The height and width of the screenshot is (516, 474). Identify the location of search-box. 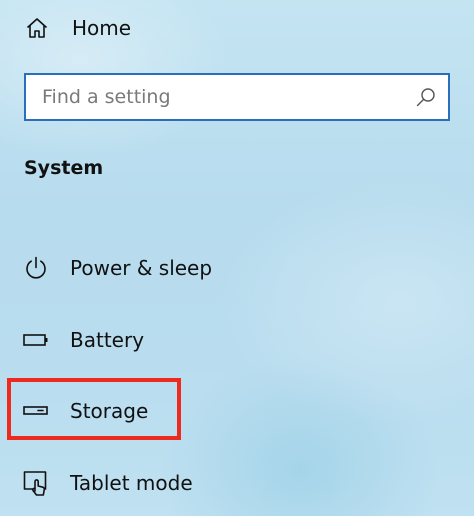
(237, 97).